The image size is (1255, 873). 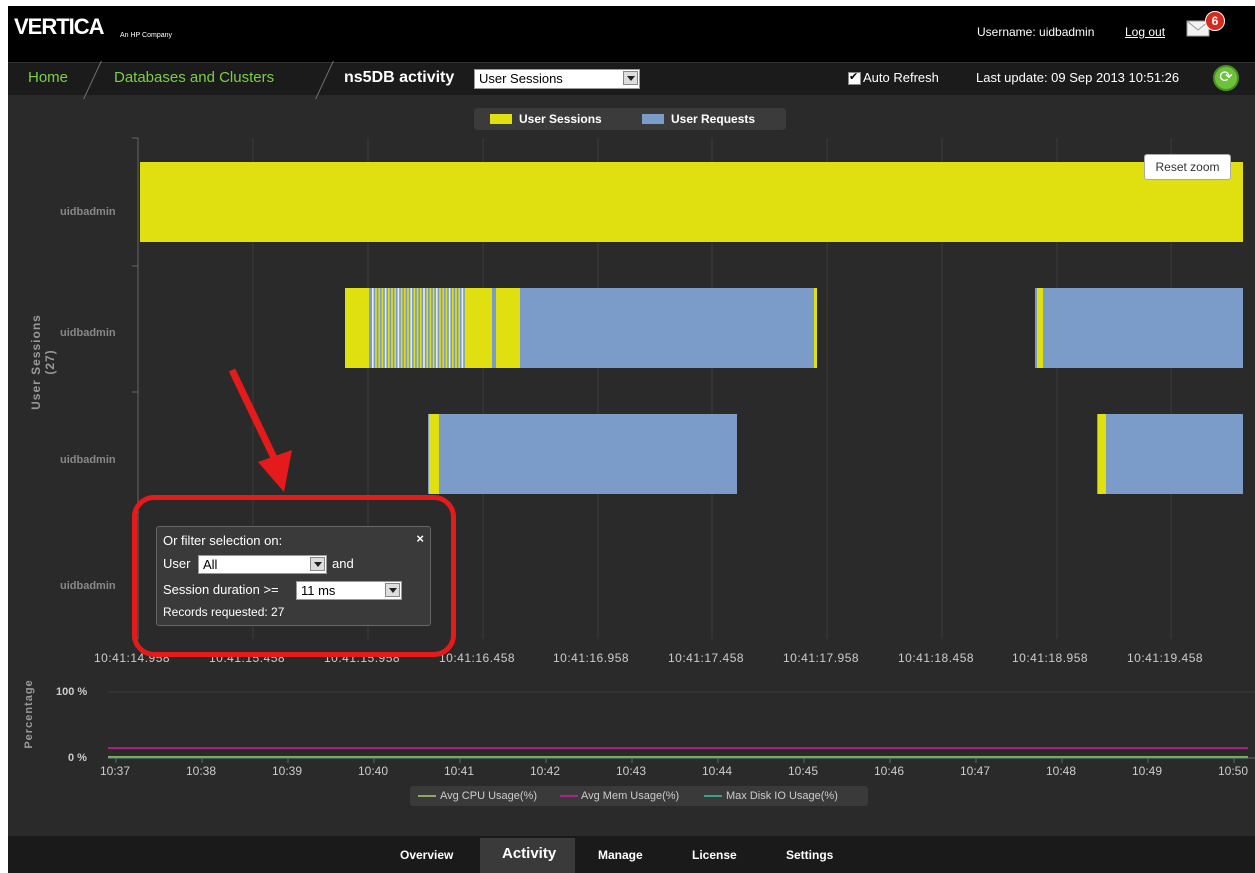 I want to click on legend-label-requests: User Requests, so click(x=713, y=119).